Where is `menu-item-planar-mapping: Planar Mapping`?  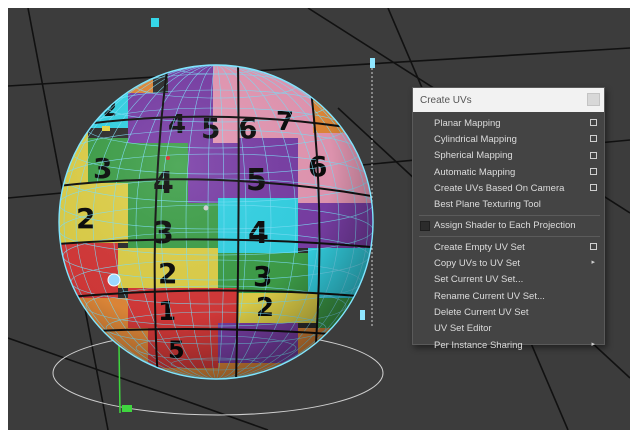 menu-item-planar-mapping: Planar Mapping is located at coordinates (508, 123).